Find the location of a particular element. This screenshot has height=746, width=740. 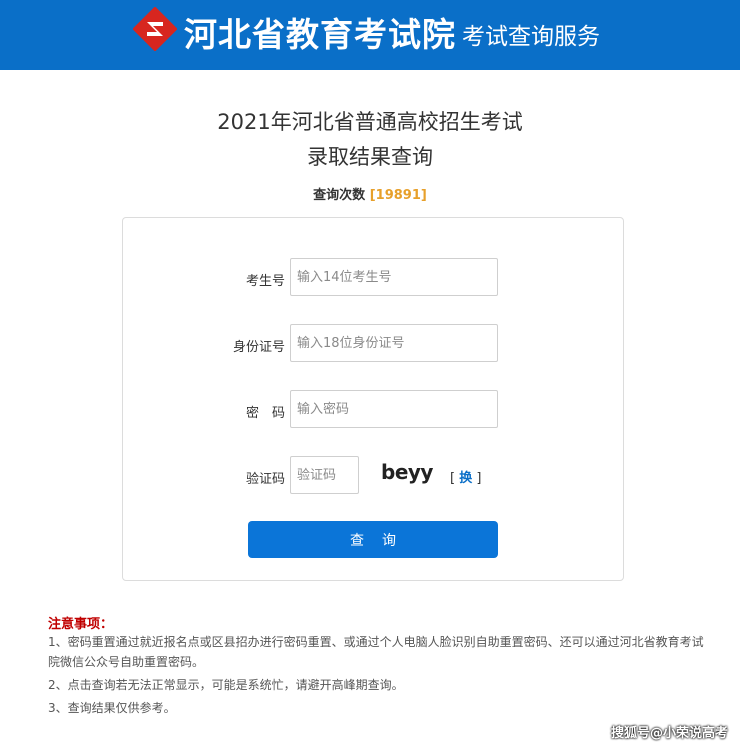

counter-value: 19891 is located at coordinates (398, 195).